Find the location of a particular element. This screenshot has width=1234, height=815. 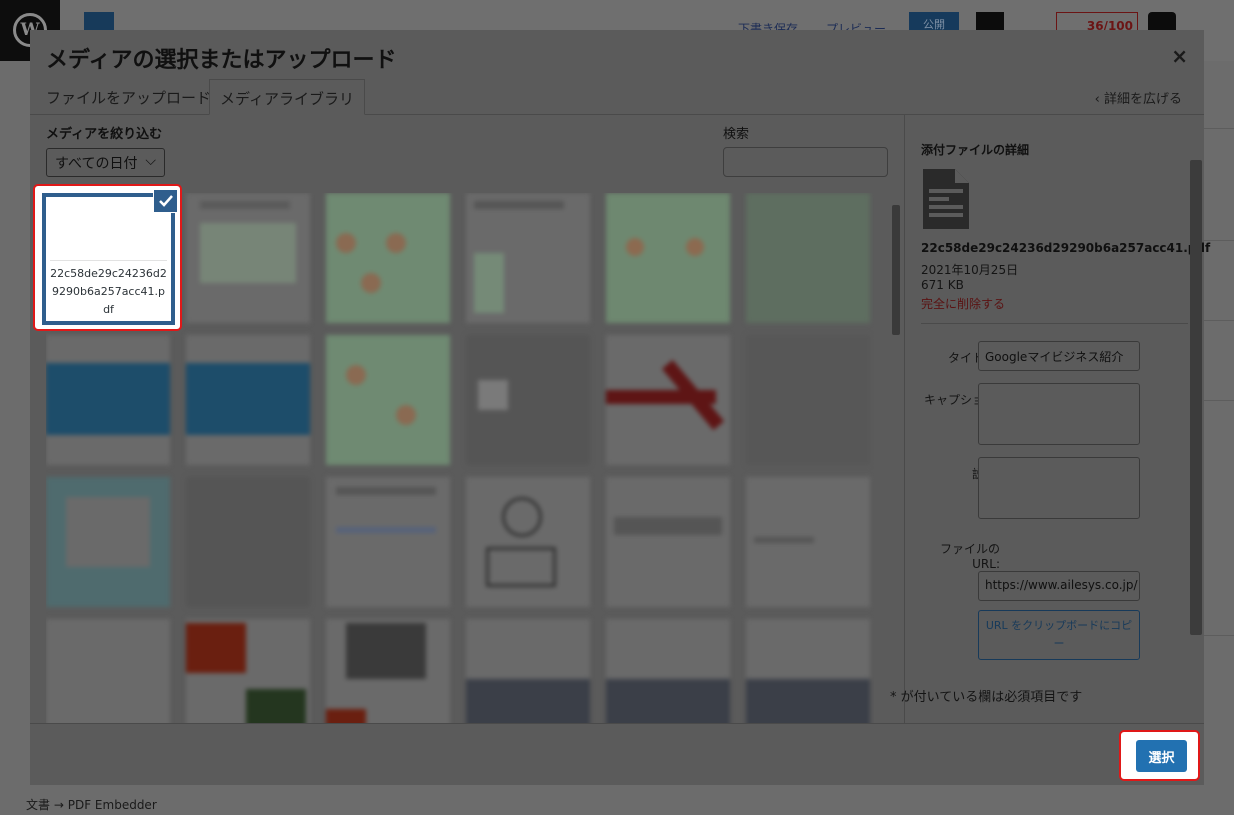

selected-item-filename: 22c58de29c24236d29290b6a257acc41.pdf is located at coordinates (108, 288).